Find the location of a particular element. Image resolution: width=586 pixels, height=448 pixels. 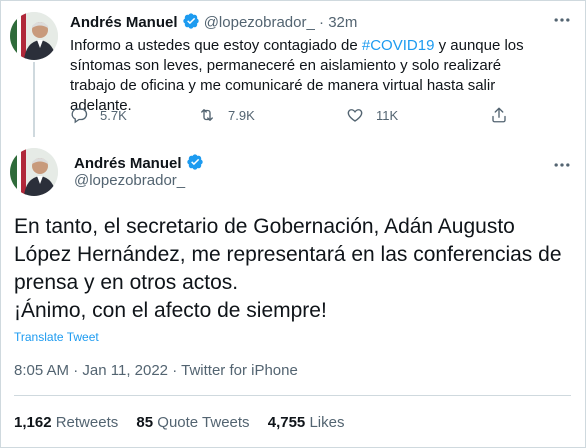

likes-count: 4,755 is located at coordinates (286, 422).